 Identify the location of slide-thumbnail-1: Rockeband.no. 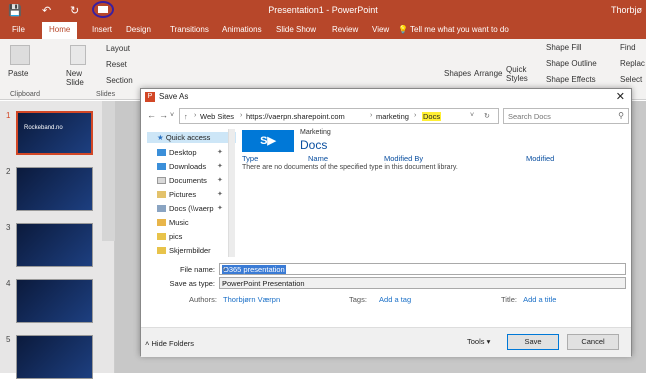
(54, 133).